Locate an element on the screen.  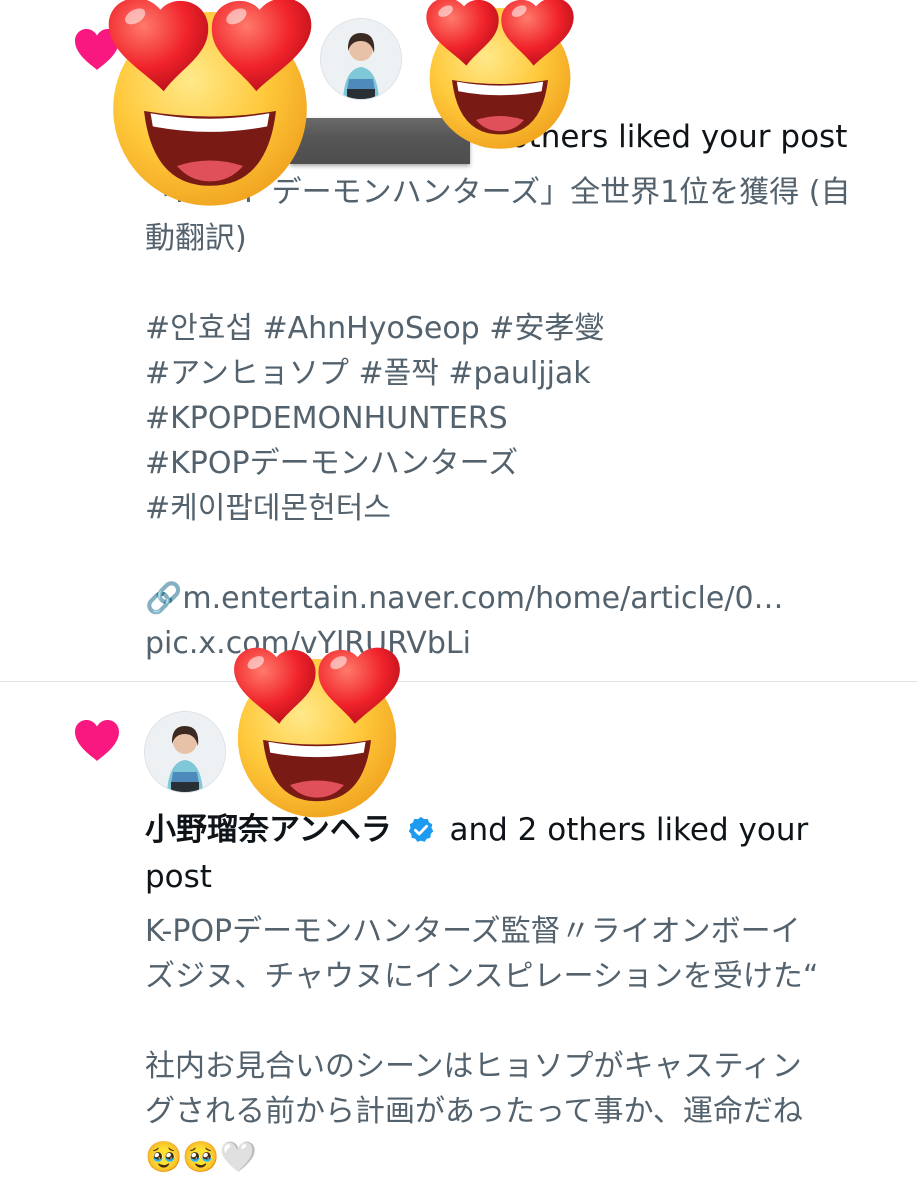
post-preview-line: 動翻訳) is located at coordinates (196, 238).